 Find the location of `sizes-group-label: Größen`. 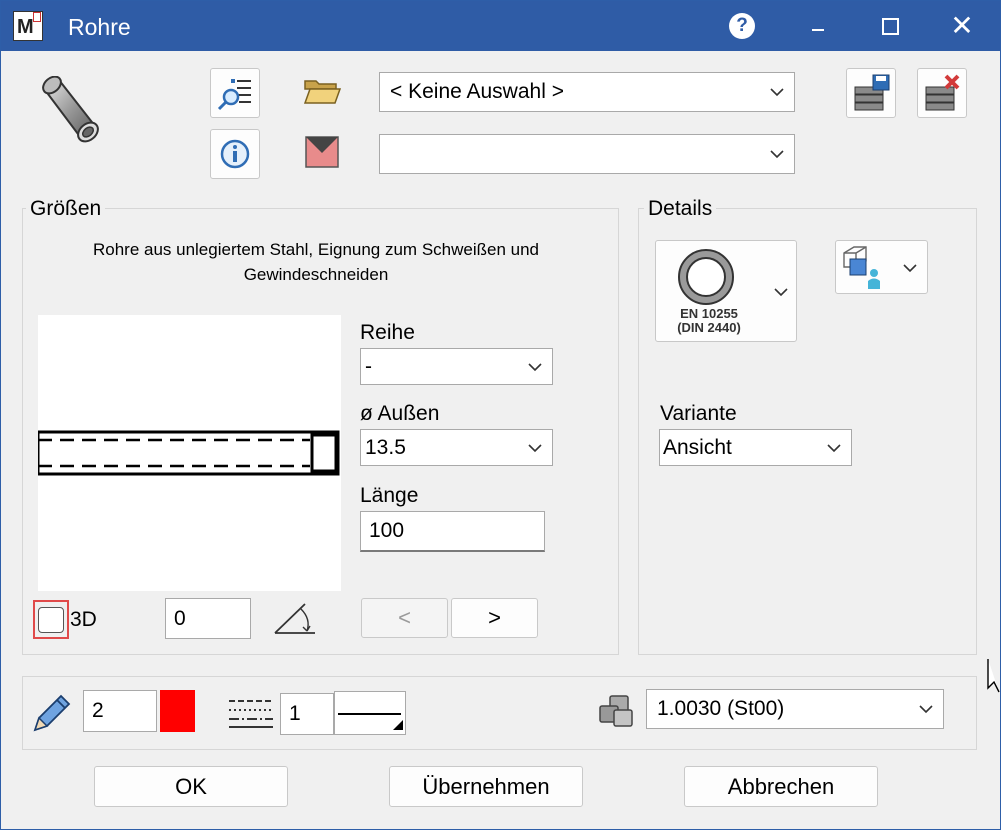

sizes-group-label: Größen is located at coordinates (66, 209).